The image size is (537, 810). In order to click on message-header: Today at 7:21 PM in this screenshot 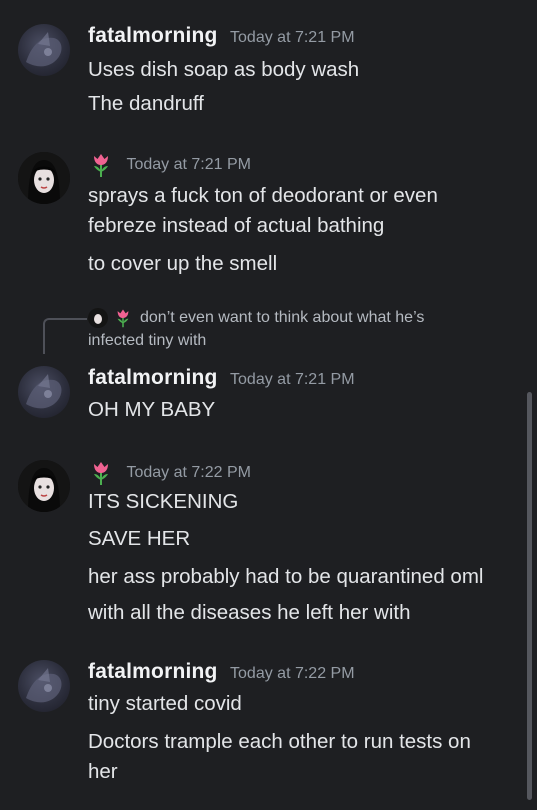, I will do `click(169, 165)`.